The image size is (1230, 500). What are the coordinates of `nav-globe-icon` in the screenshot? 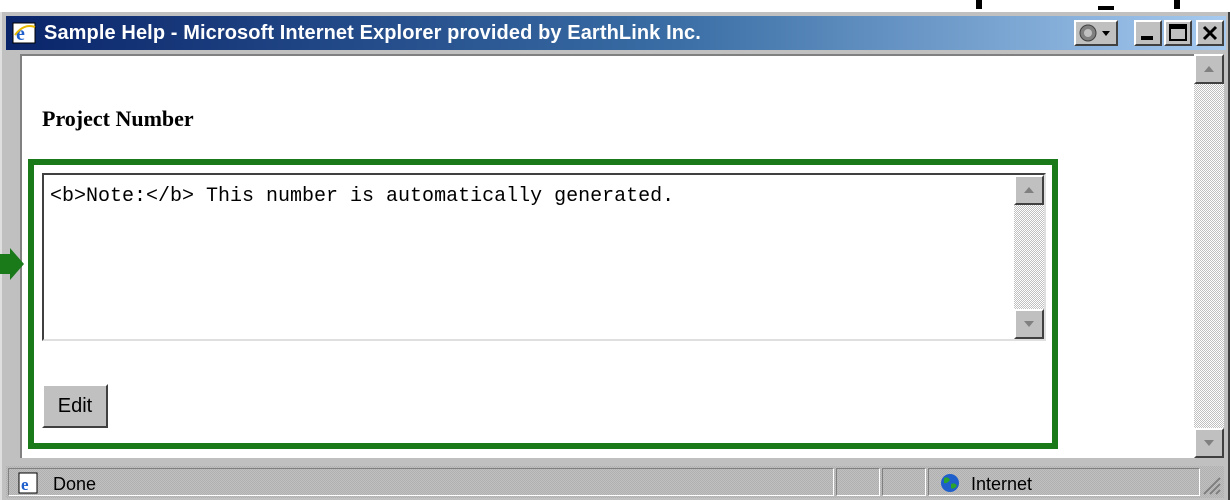 It's located at (1094, 33).